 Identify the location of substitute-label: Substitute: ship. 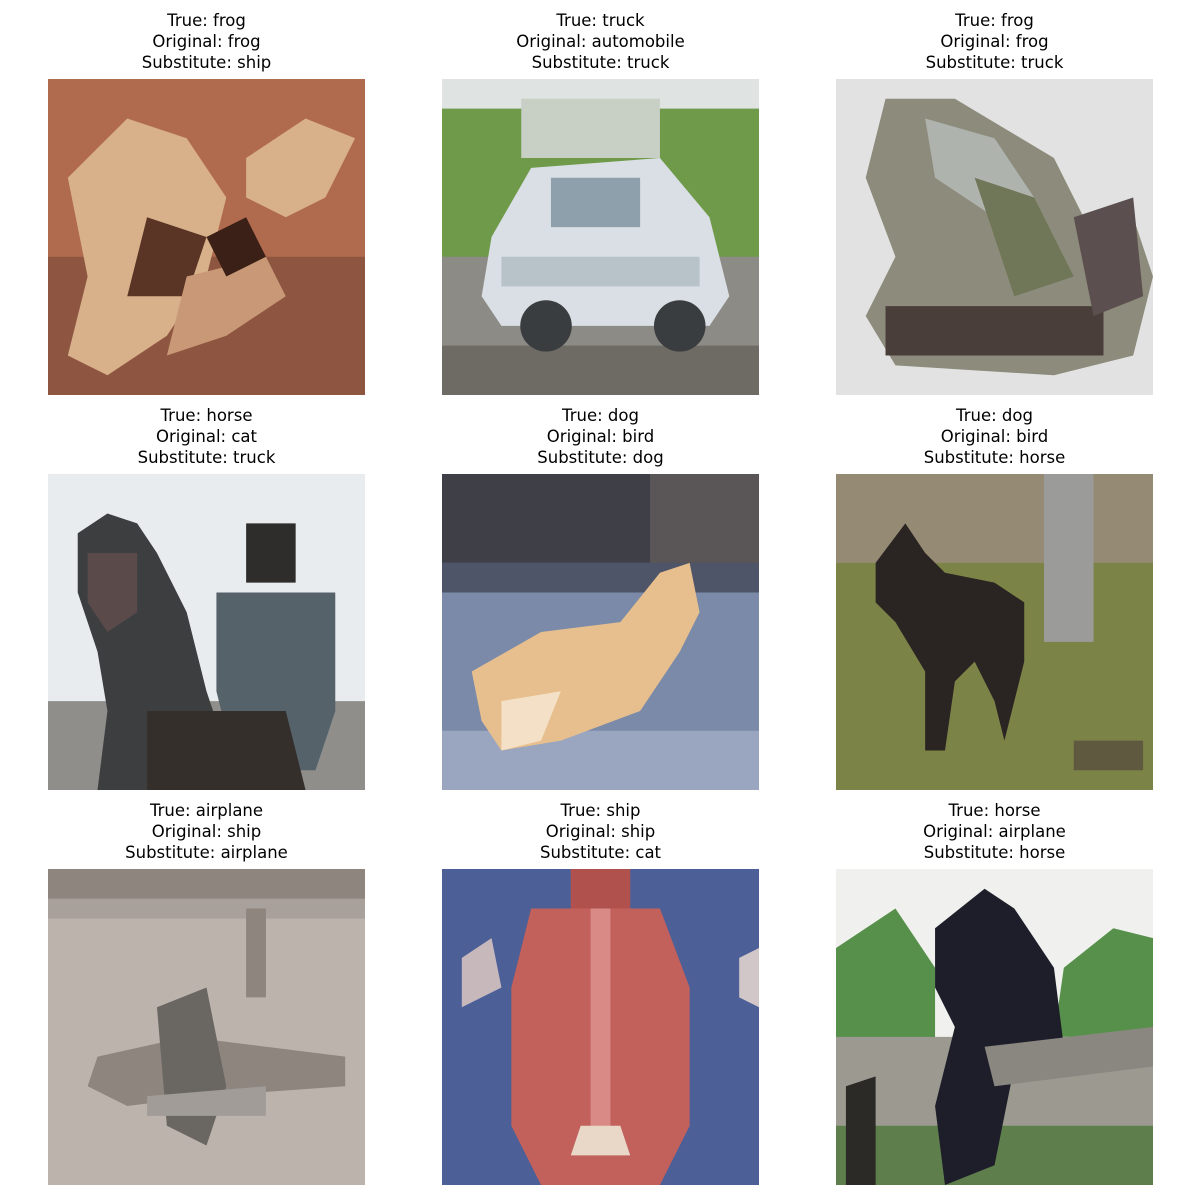
(206, 62).